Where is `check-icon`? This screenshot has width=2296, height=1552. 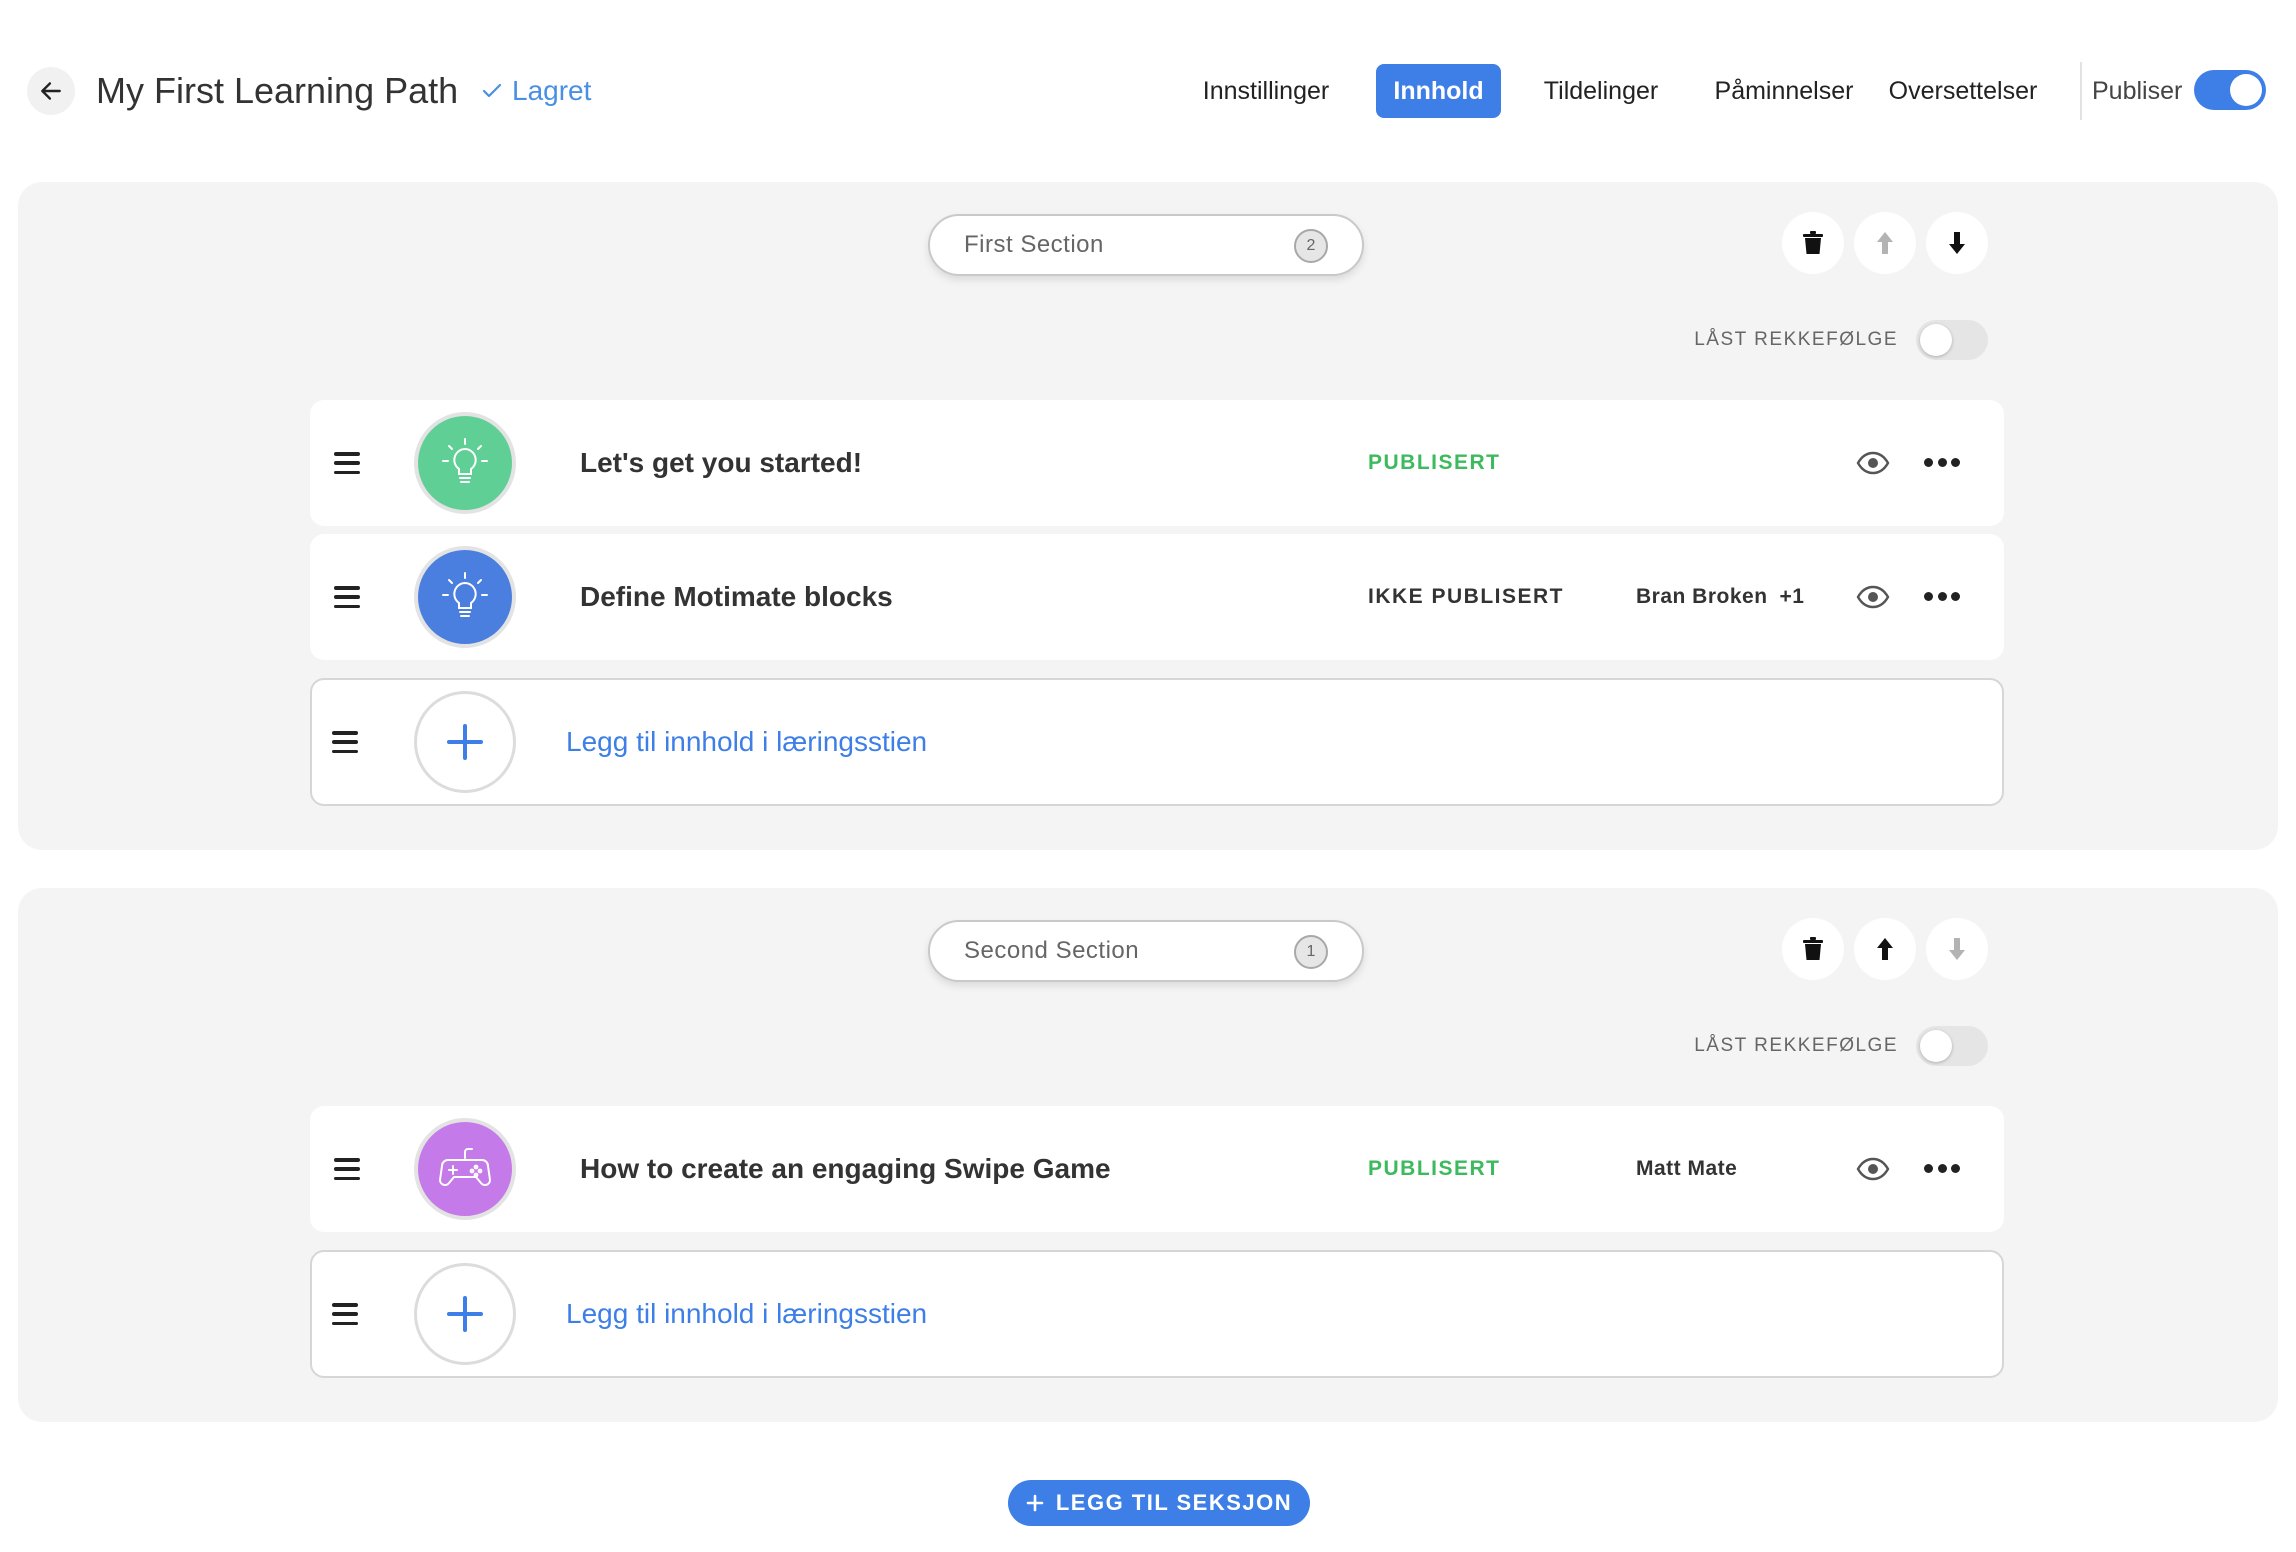 check-icon is located at coordinates (492, 90).